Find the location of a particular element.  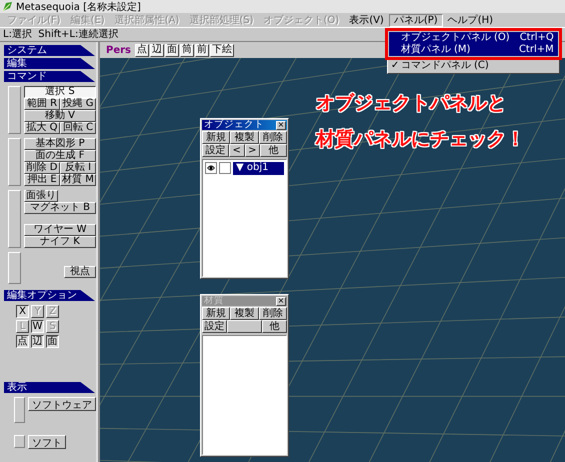

eye-icon is located at coordinates (211, 168).